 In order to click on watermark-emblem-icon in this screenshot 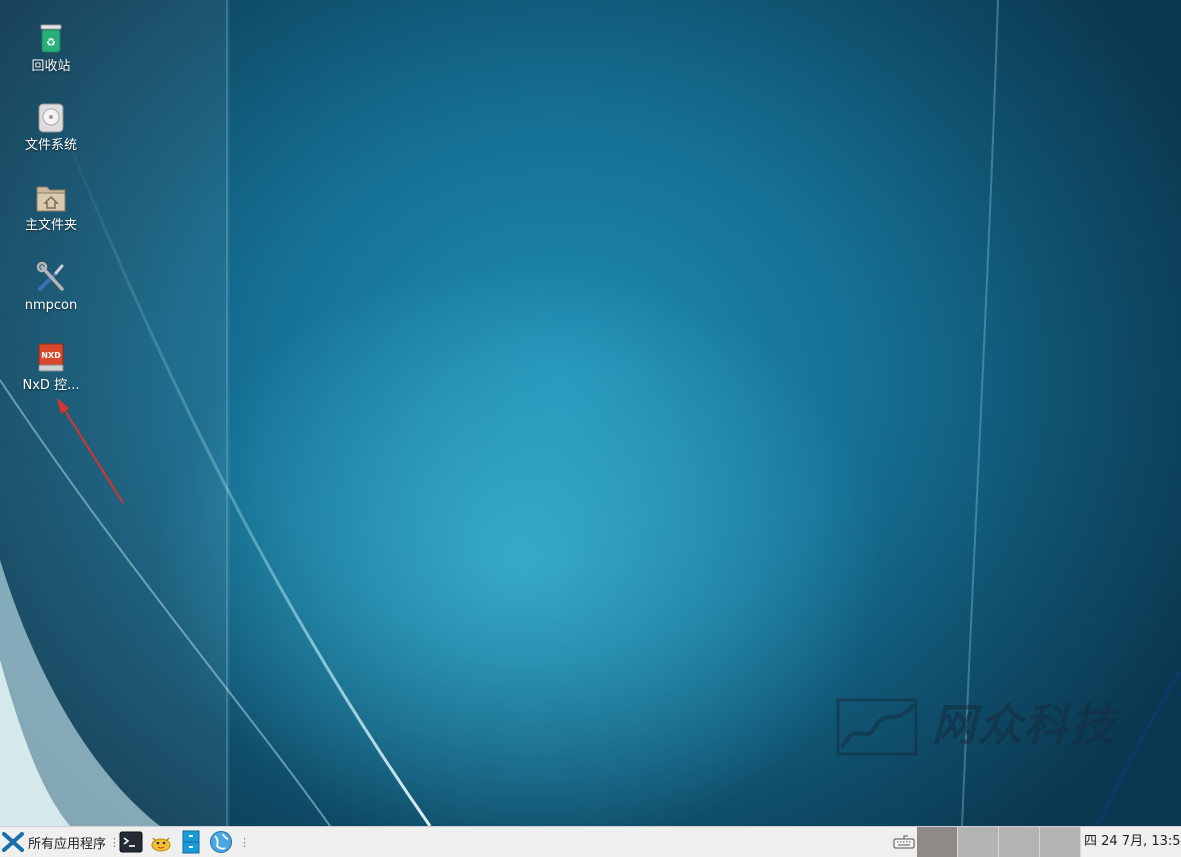, I will do `click(877, 727)`.